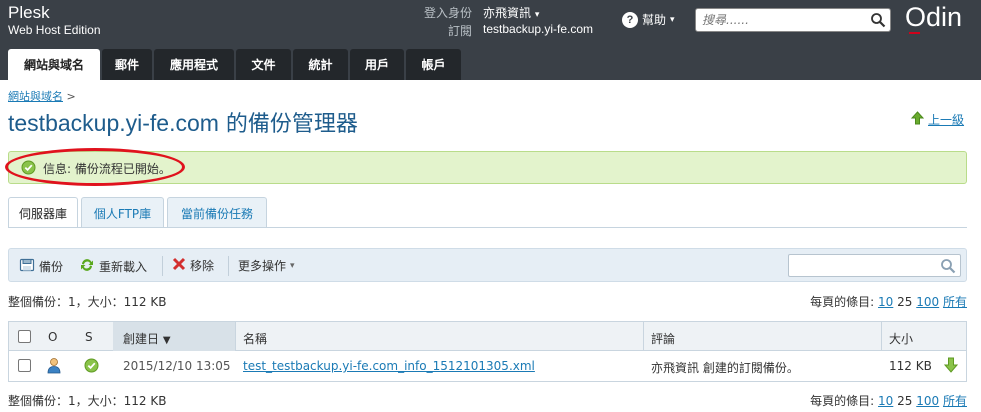 The width and height of the screenshot is (981, 412). I want to click on col-header-comment: 評論, so click(663, 338).